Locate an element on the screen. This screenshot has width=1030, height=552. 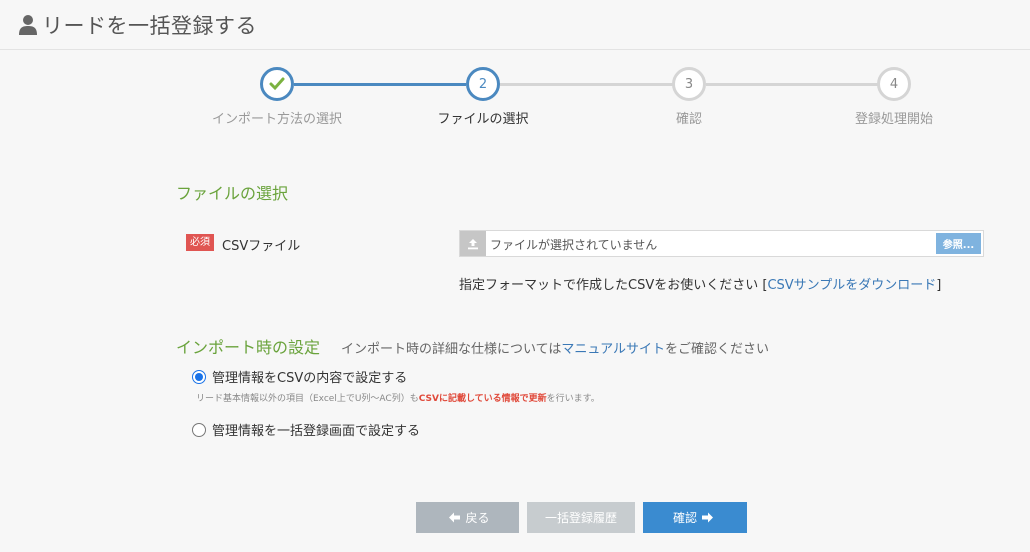
import-hint-prefix: インポート時の詳細な仕様については is located at coordinates (451, 349).